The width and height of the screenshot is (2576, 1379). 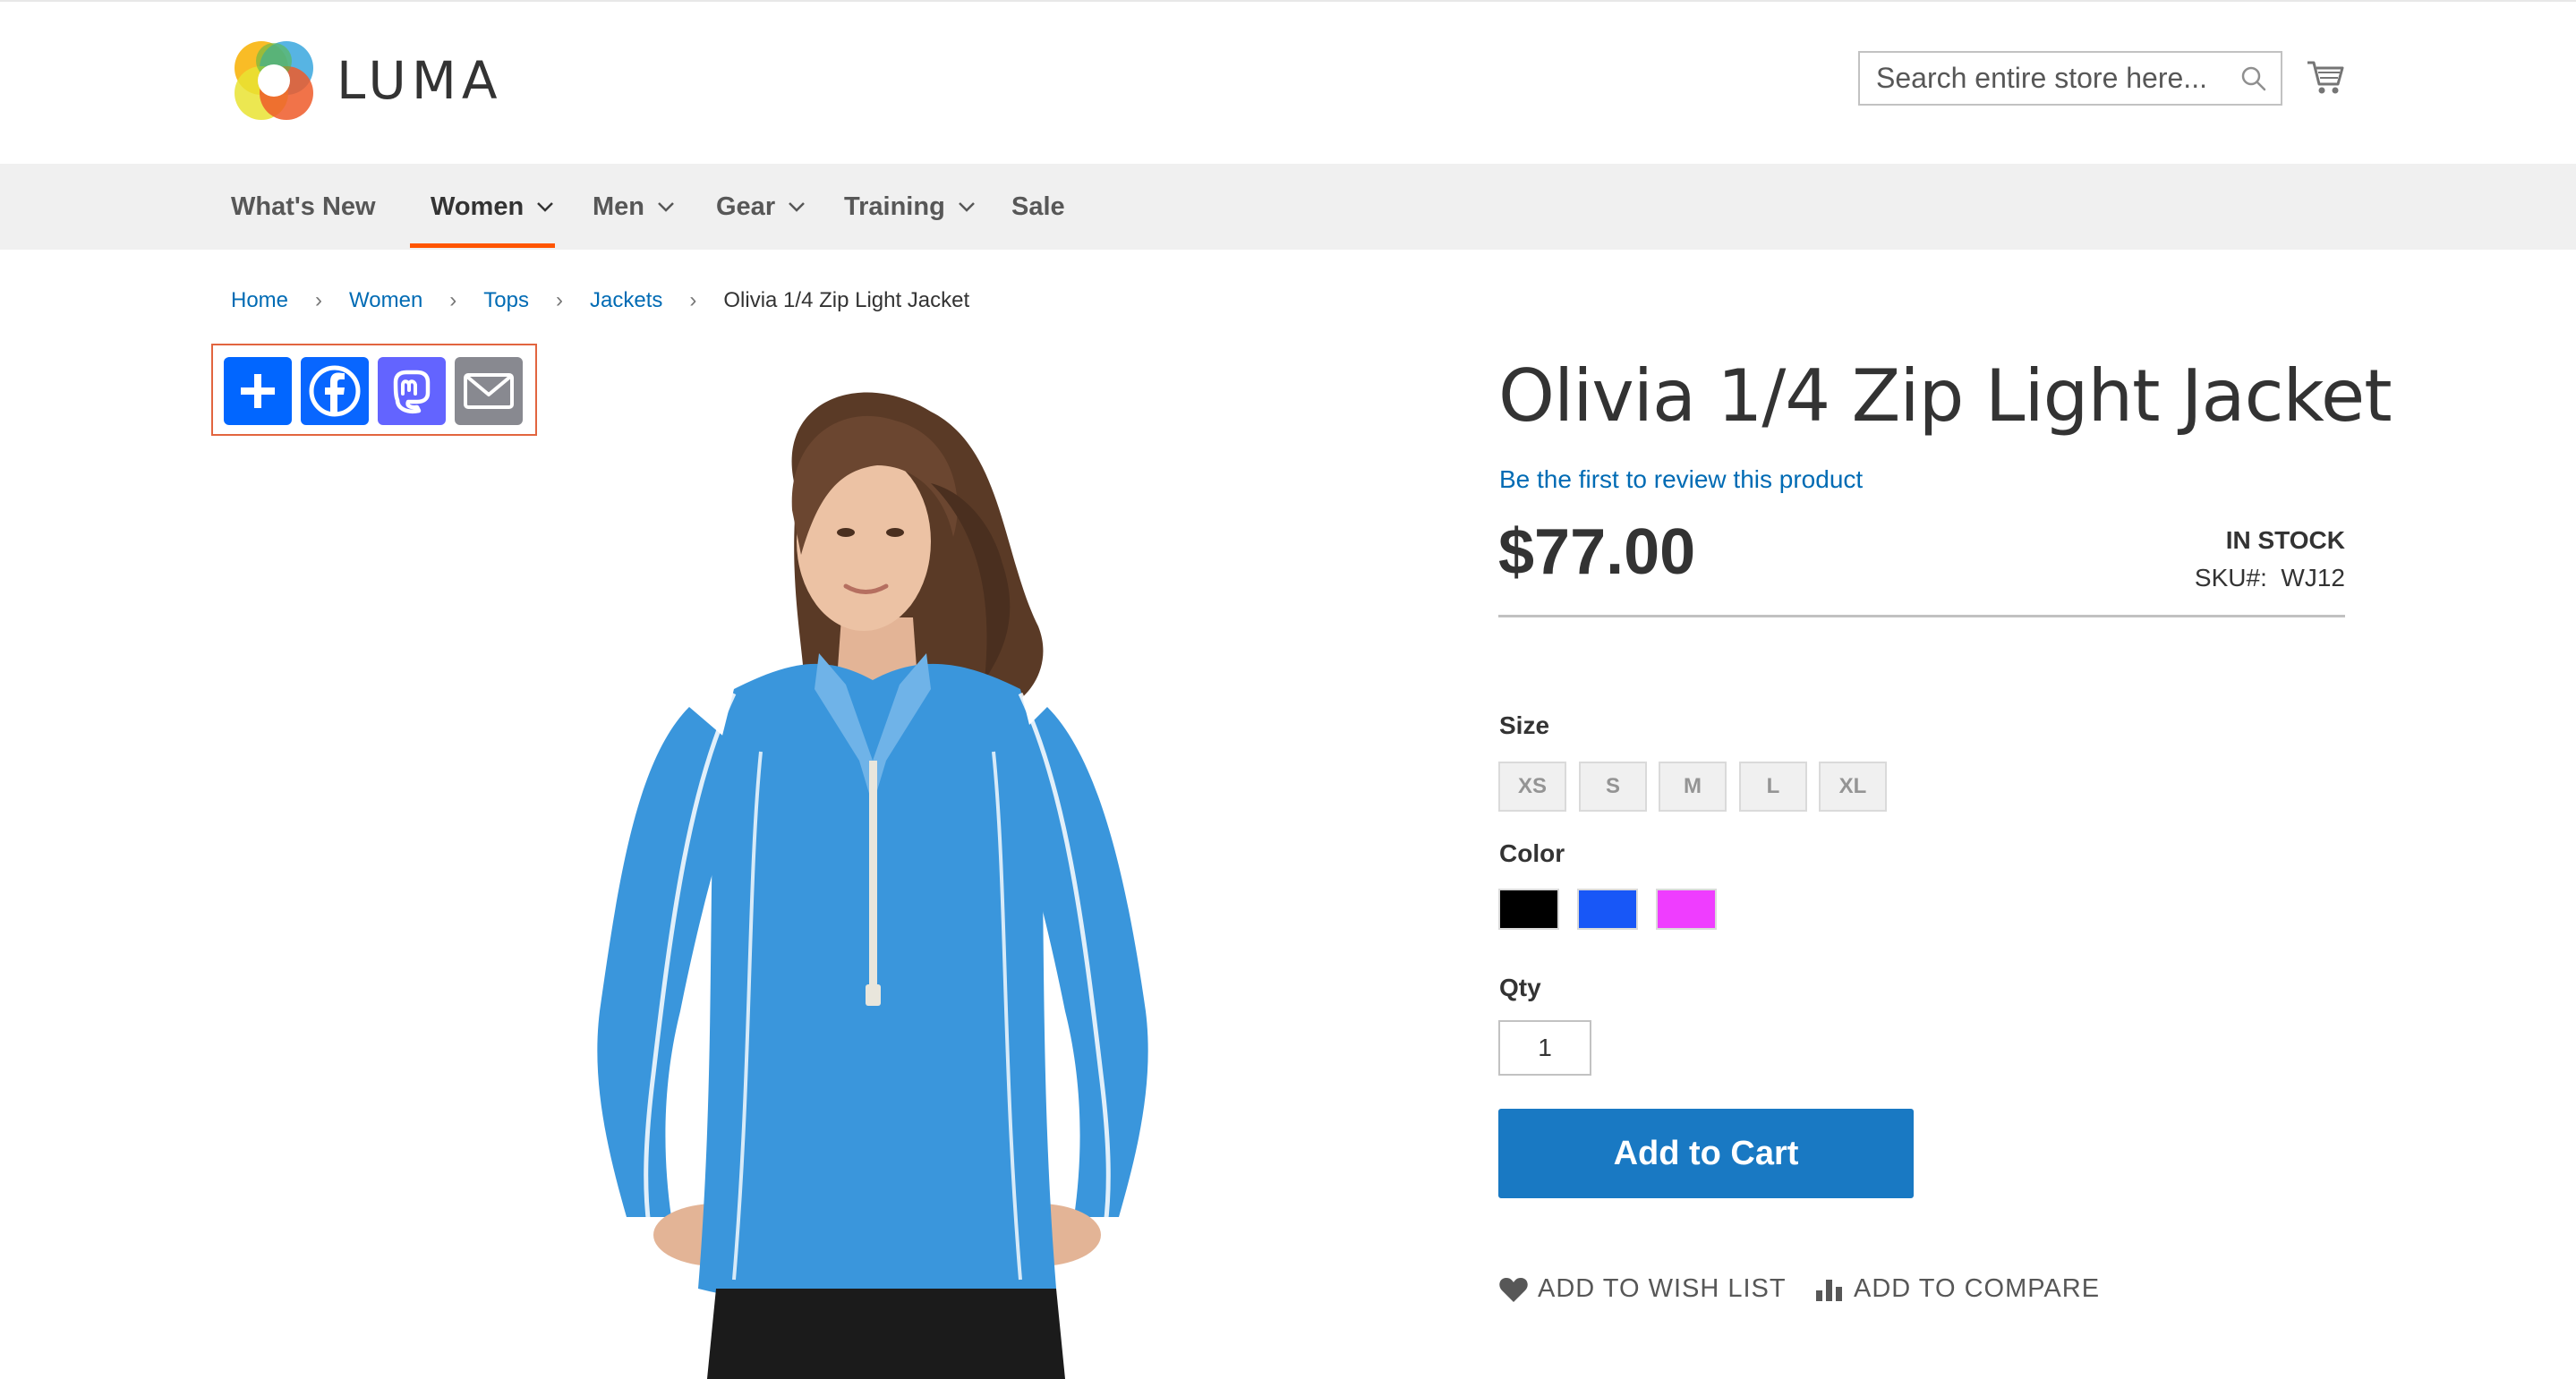 I want to click on cart-icon, so click(x=2325, y=77).